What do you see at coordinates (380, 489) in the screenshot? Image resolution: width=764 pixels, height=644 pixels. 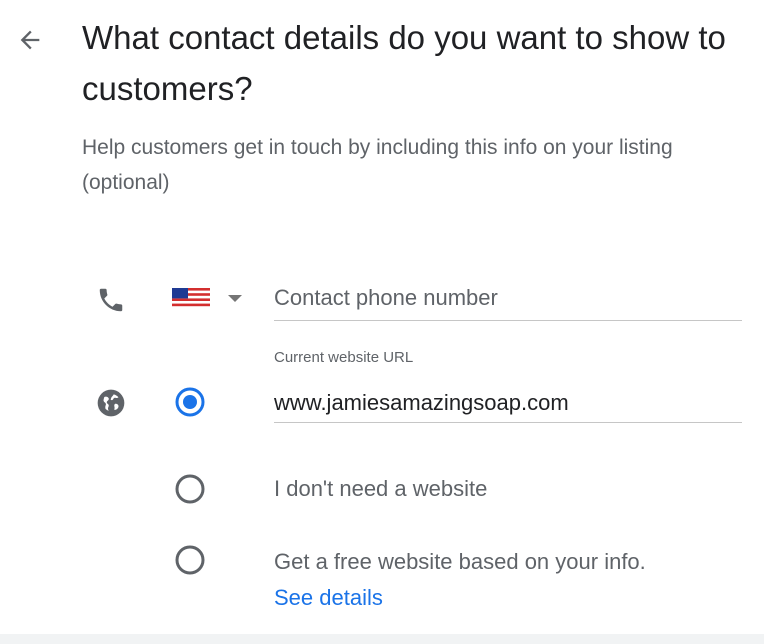 I see `no-website-label: I don't need a website` at bounding box center [380, 489].